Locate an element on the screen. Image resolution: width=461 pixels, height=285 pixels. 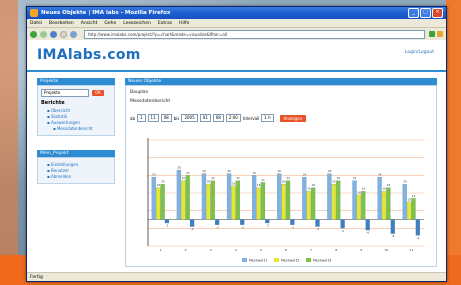
time-select: 2:00 is located at coordinates (233, 118).